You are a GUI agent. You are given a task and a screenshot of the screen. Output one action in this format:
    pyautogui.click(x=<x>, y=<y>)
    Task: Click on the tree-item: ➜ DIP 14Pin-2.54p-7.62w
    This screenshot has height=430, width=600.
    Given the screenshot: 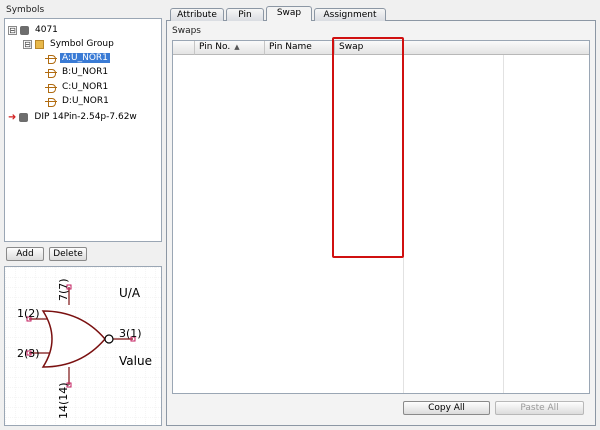 What is the action you would take?
    pyautogui.click(x=73, y=117)
    